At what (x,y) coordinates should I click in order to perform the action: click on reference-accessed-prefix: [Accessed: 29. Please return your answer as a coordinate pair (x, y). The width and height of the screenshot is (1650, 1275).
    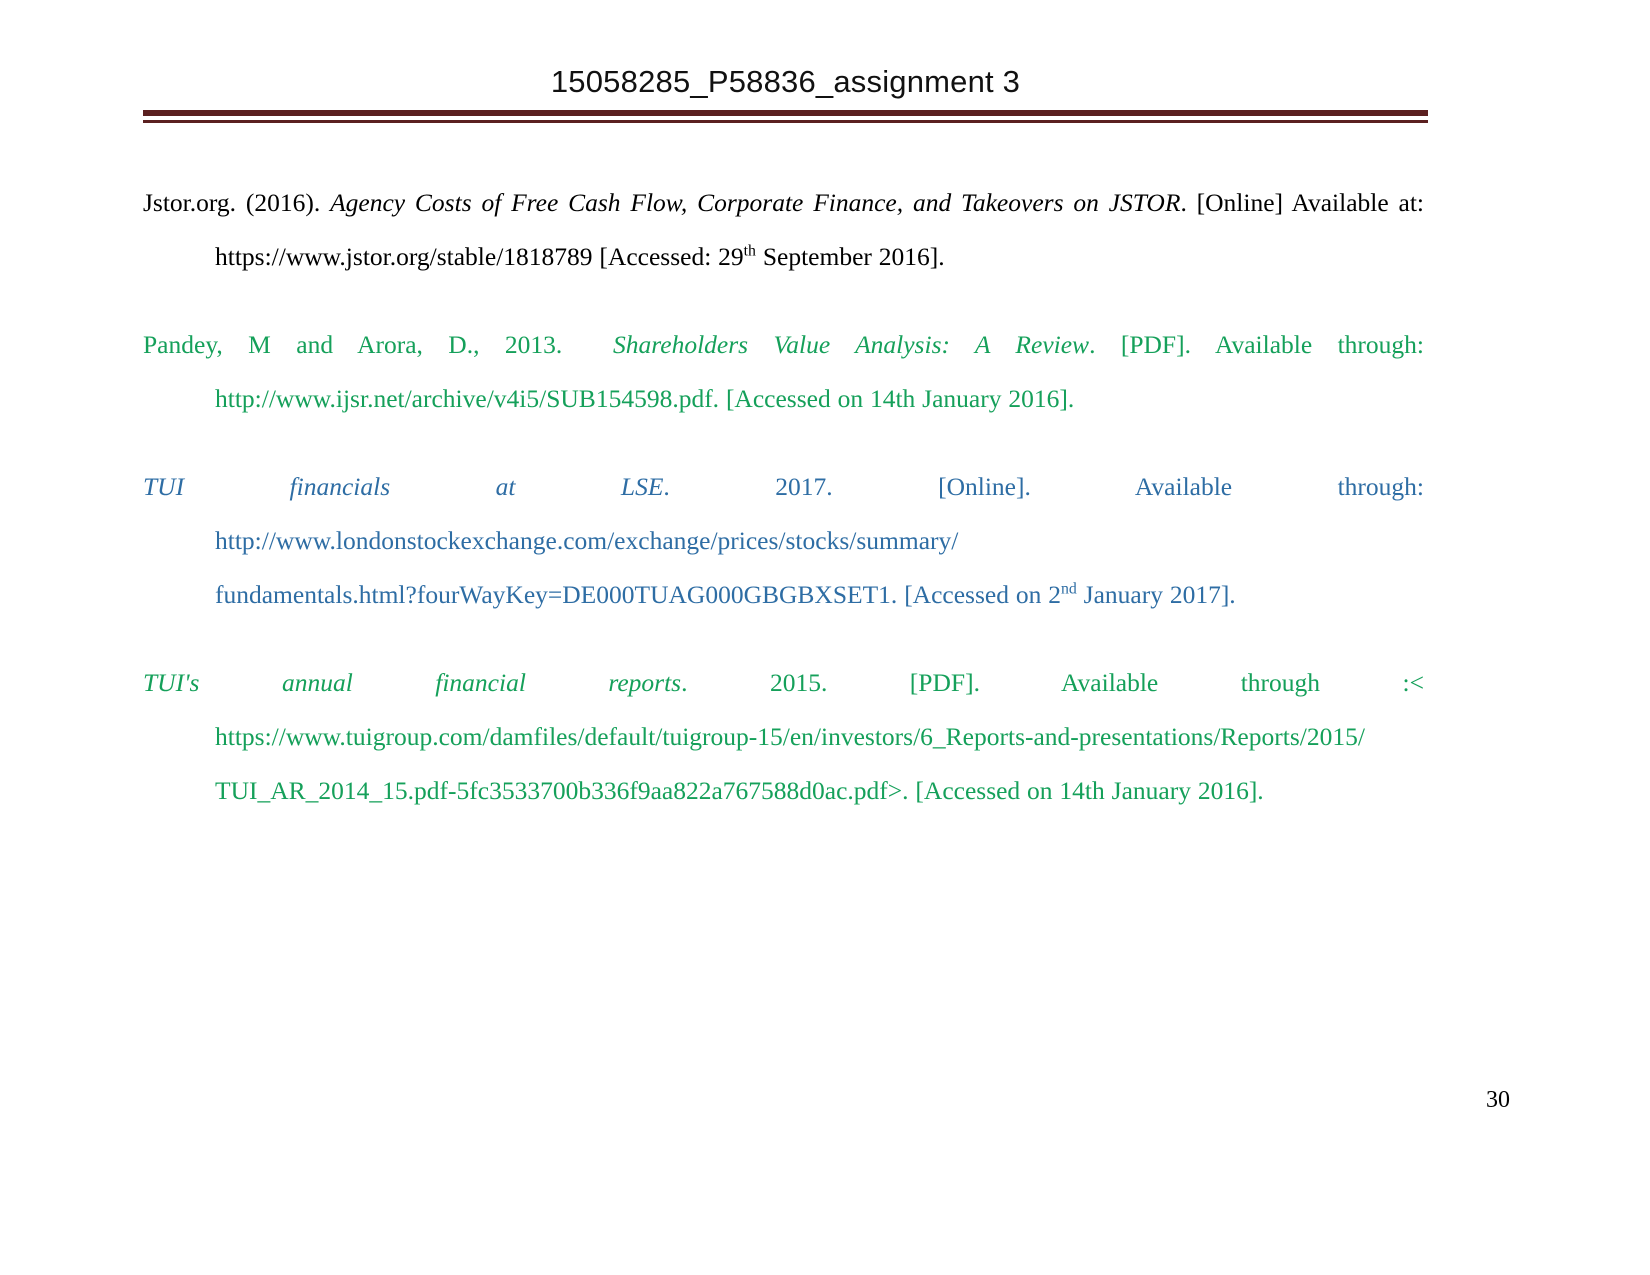
    Looking at the image, I should click on (668, 256).